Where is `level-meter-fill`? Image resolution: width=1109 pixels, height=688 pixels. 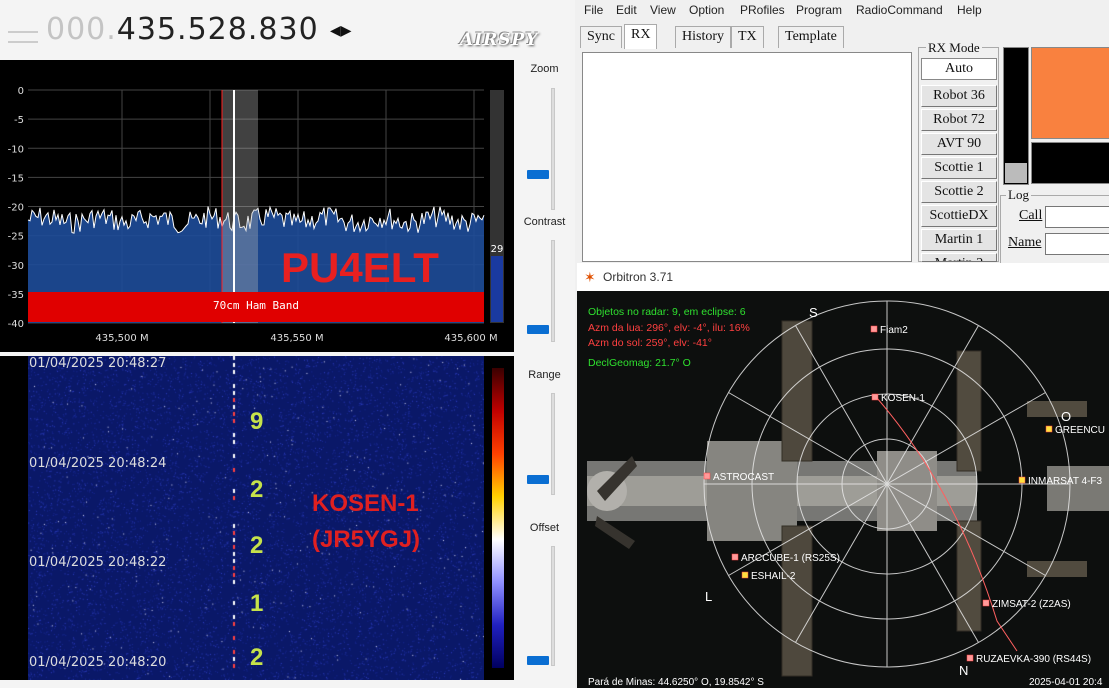
level-meter-fill is located at coordinates (497, 289).